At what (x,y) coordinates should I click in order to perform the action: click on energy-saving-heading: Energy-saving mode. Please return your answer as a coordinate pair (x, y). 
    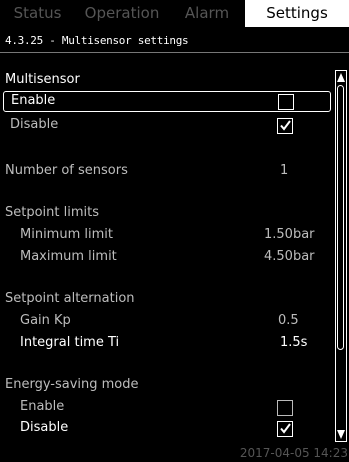
    Looking at the image, I should click on (72, 384).